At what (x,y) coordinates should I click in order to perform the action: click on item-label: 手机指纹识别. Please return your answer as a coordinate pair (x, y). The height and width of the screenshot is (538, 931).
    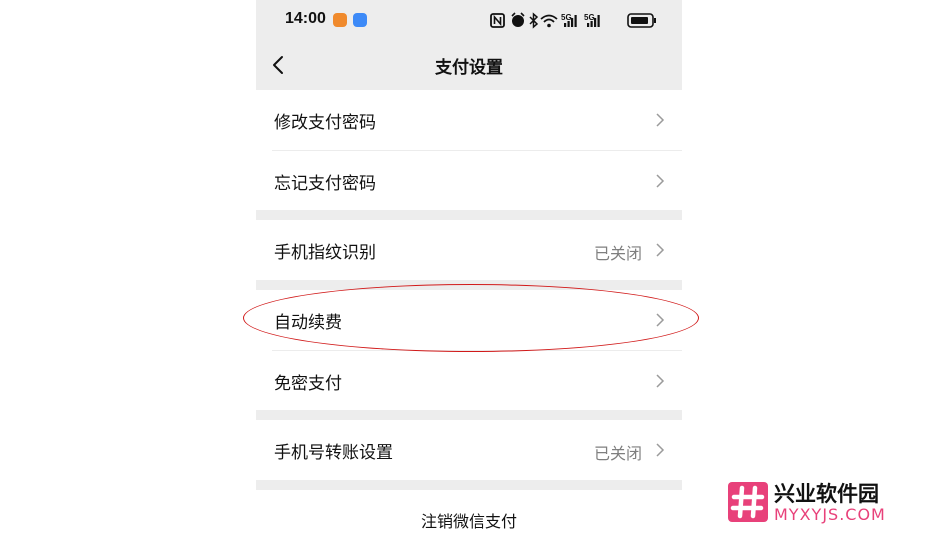
    Looking at the image, I should click on (325, 253).